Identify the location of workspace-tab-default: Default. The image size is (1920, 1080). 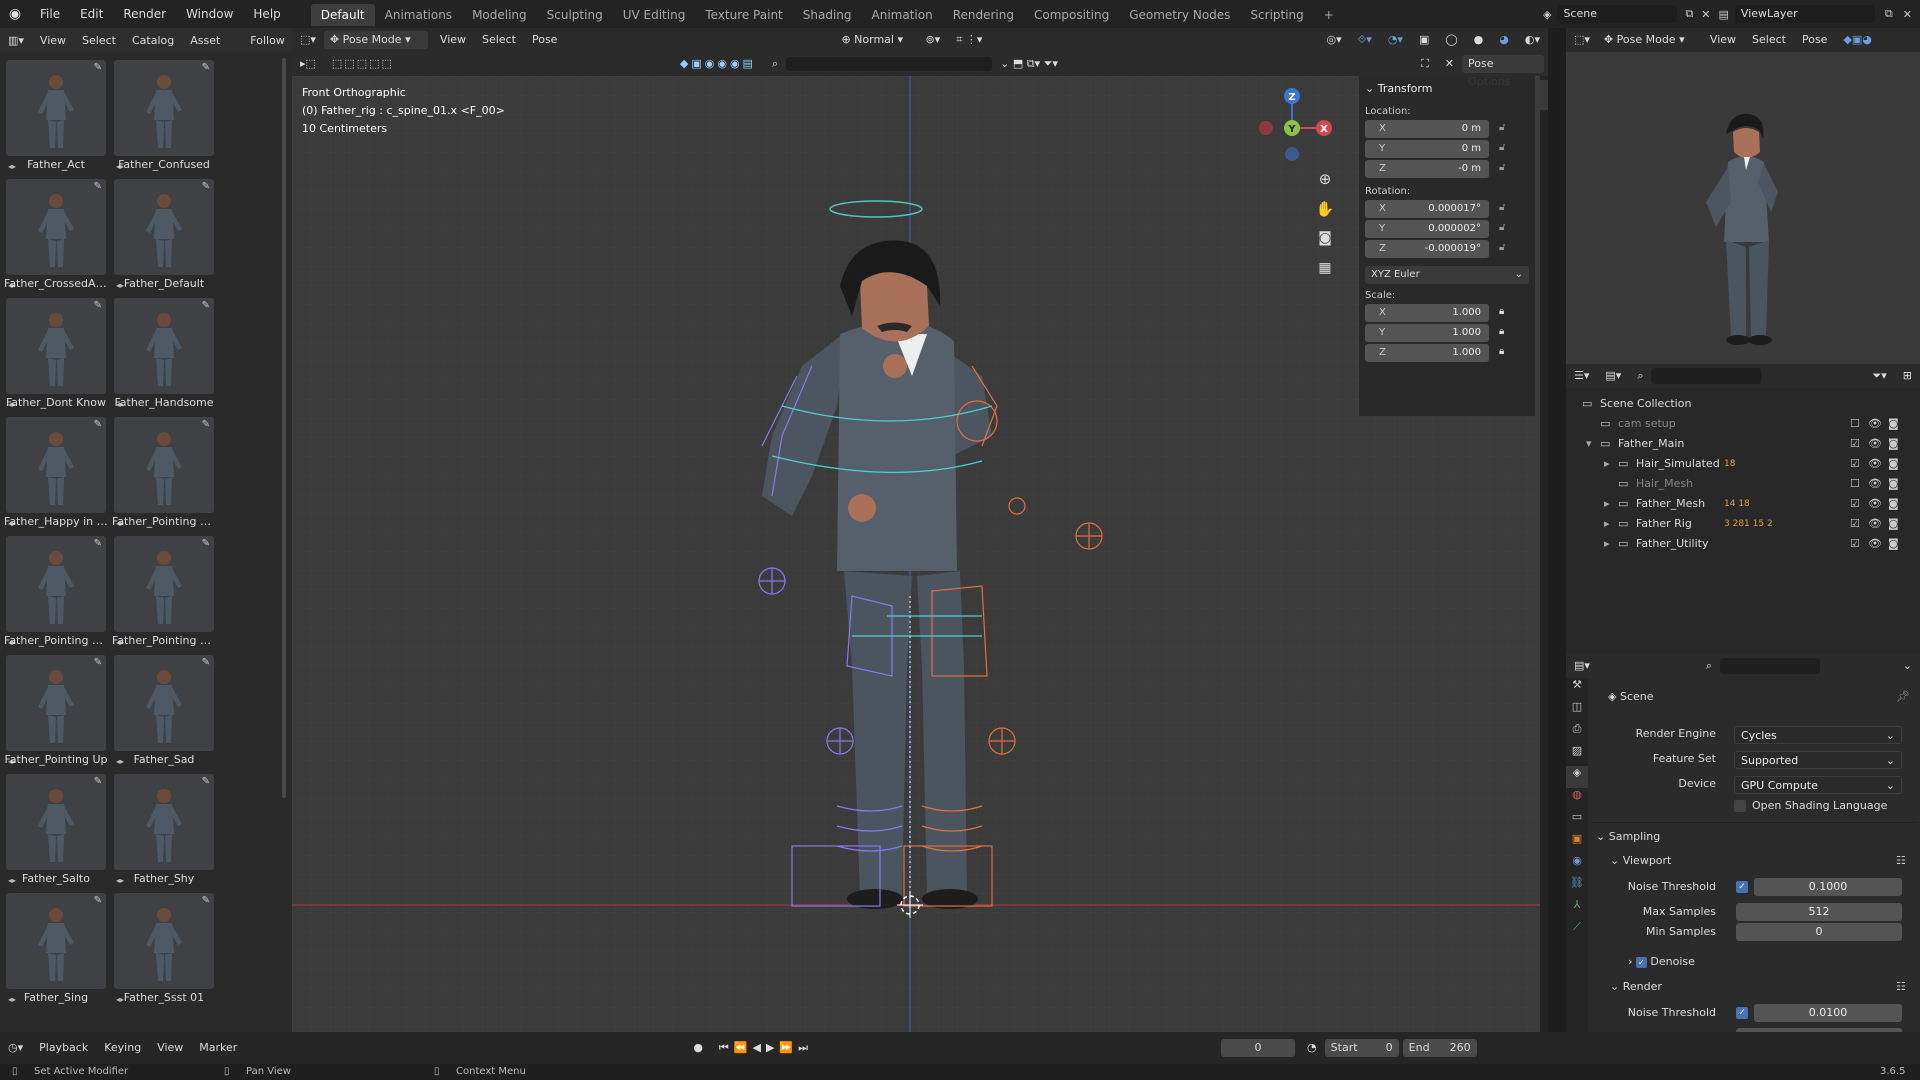
(342, 15).